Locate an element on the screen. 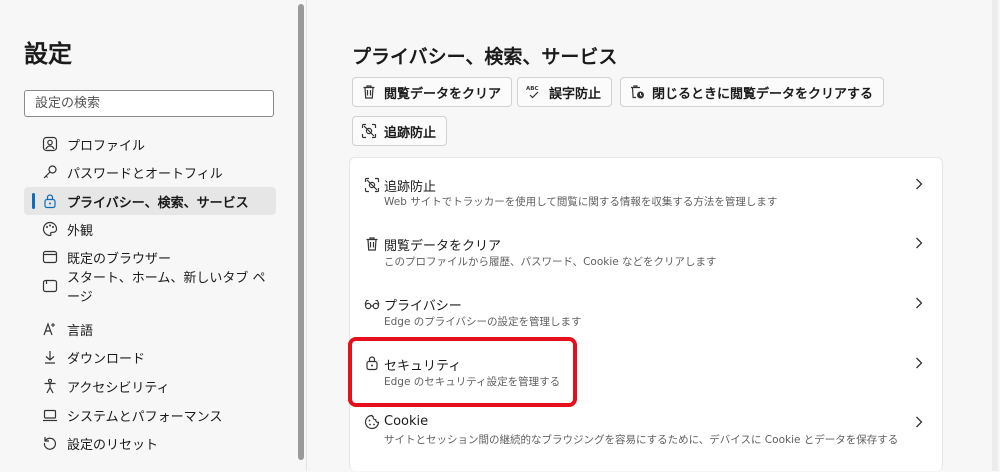 The width and height of the screenshot is (1000, 472). sidebar-item-label: プロファイル is located at coordinates (106, 146).